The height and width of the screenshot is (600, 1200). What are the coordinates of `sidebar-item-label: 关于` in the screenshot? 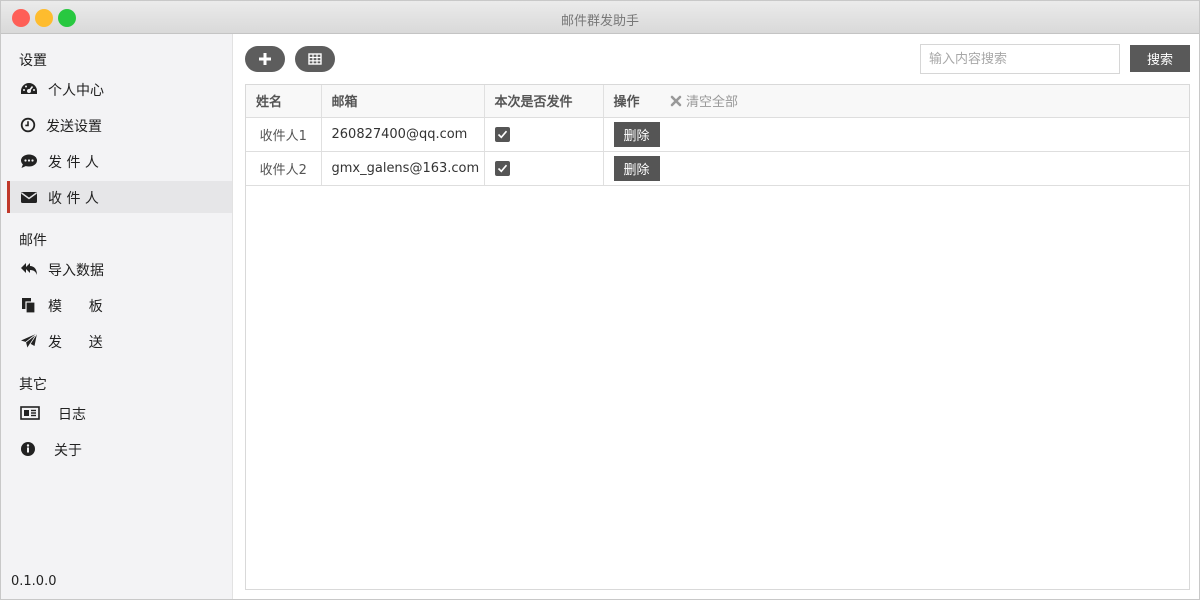 It's located at (68, 451).